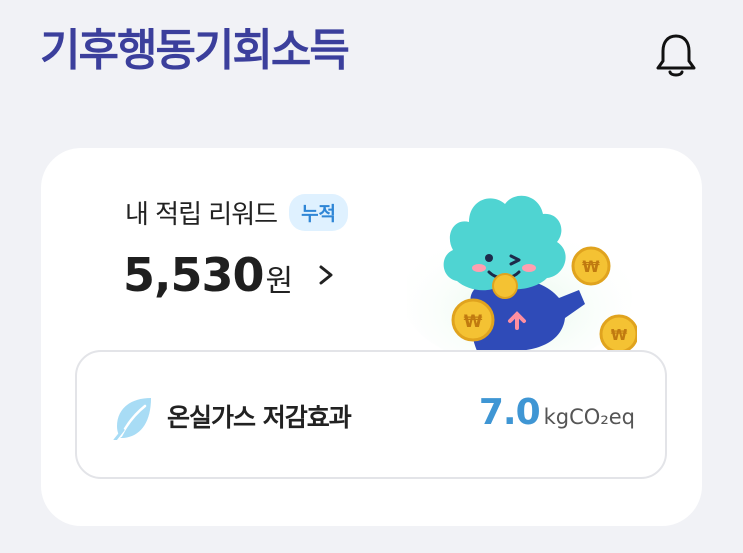 The image size is (743, 553). I want to click on reward-amount-link: 5,530 원, so click(229, 275).